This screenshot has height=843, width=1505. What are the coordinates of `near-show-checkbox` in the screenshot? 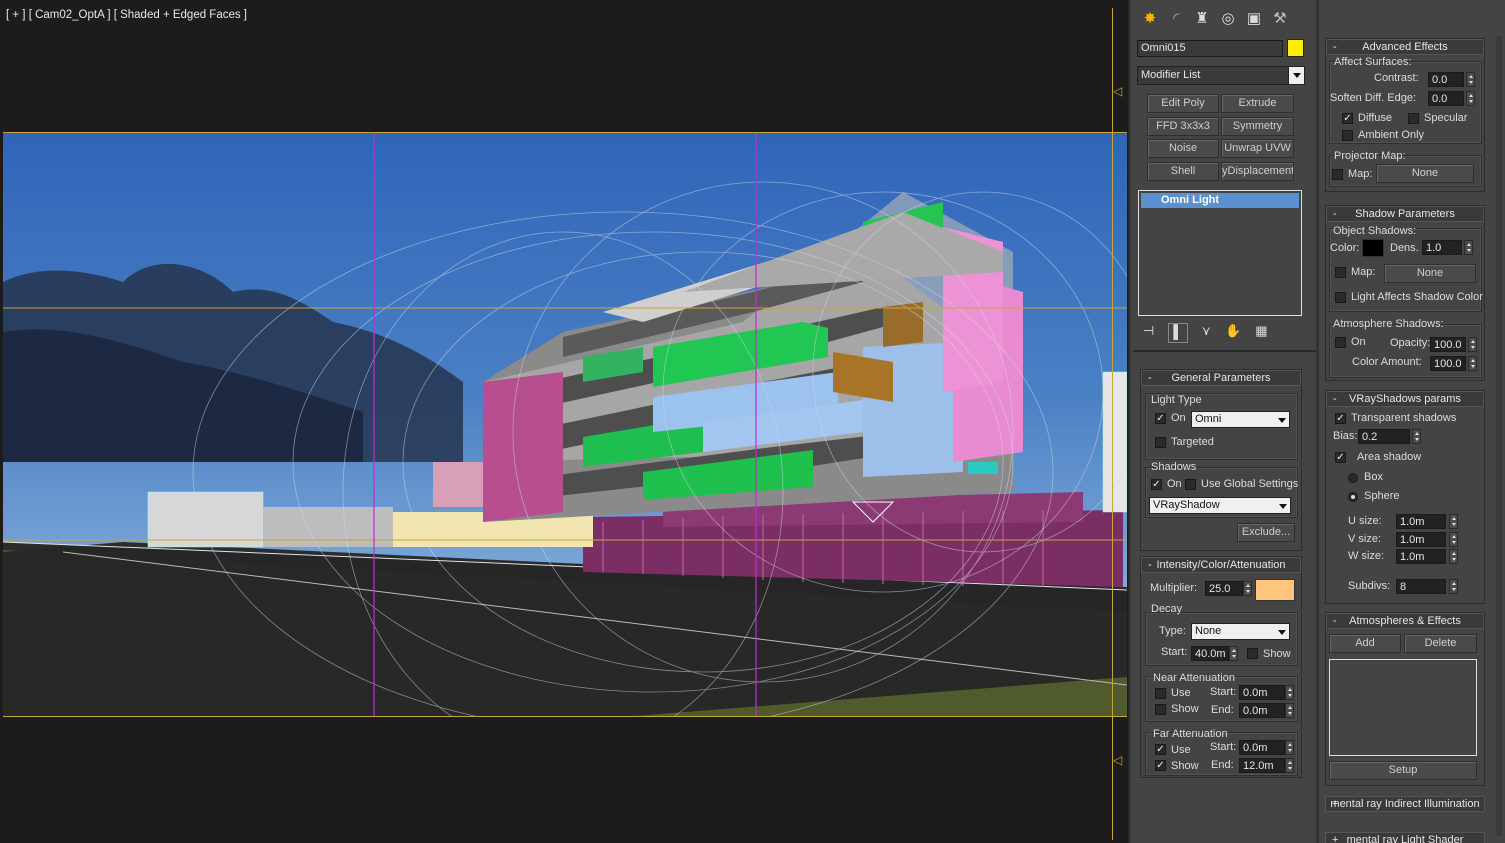 It's located at (1160, 709).